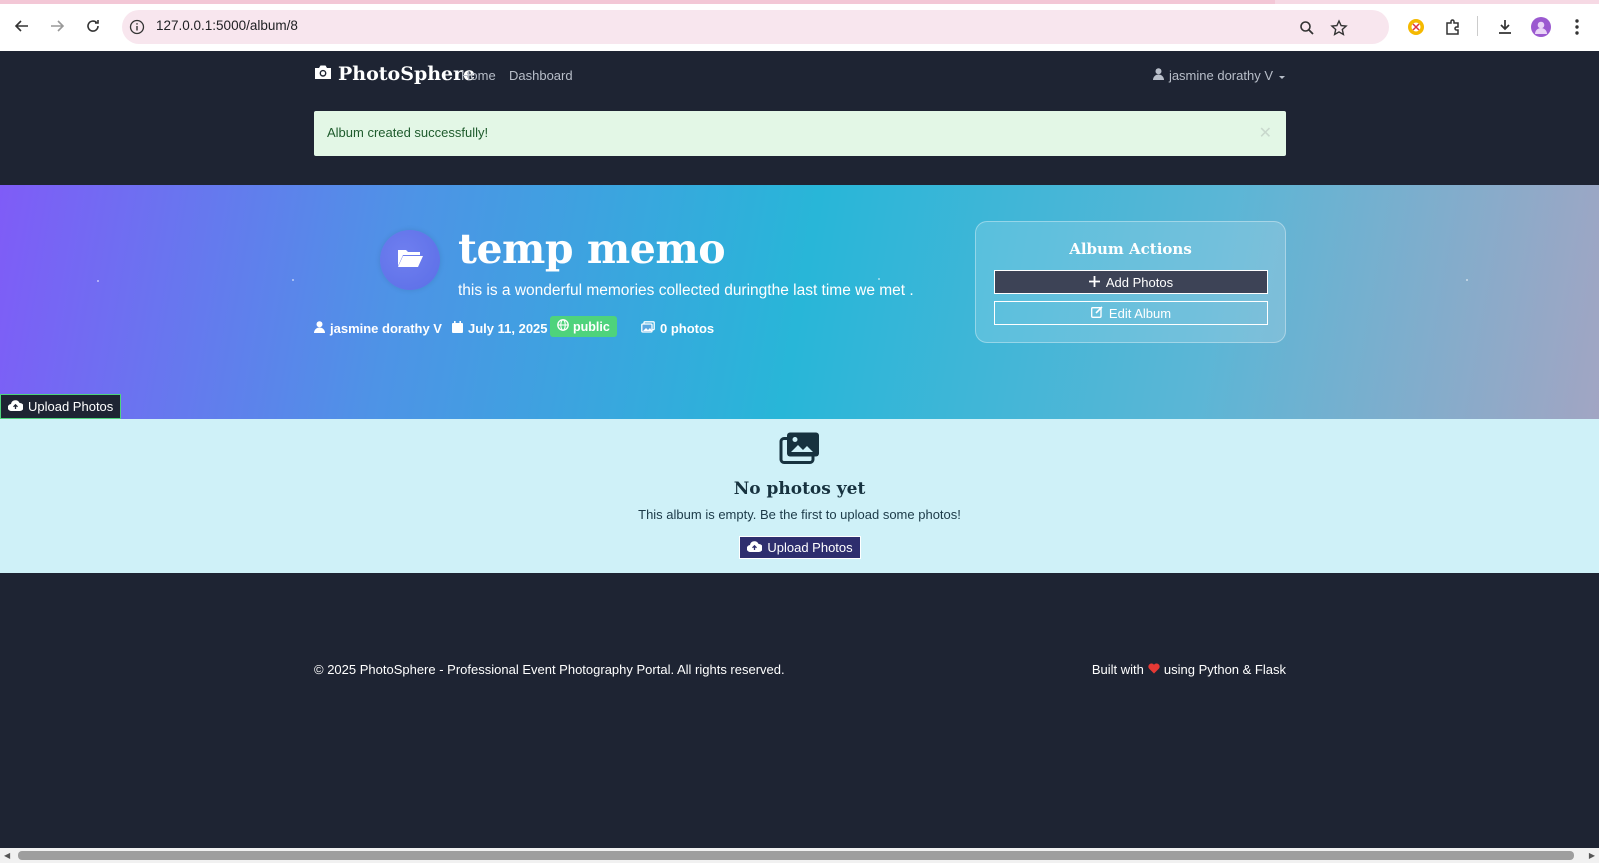 Image resolution: width=1599 pixels, height=863 pixels. I want to click on album-title: temp memo, so click(592, 249).